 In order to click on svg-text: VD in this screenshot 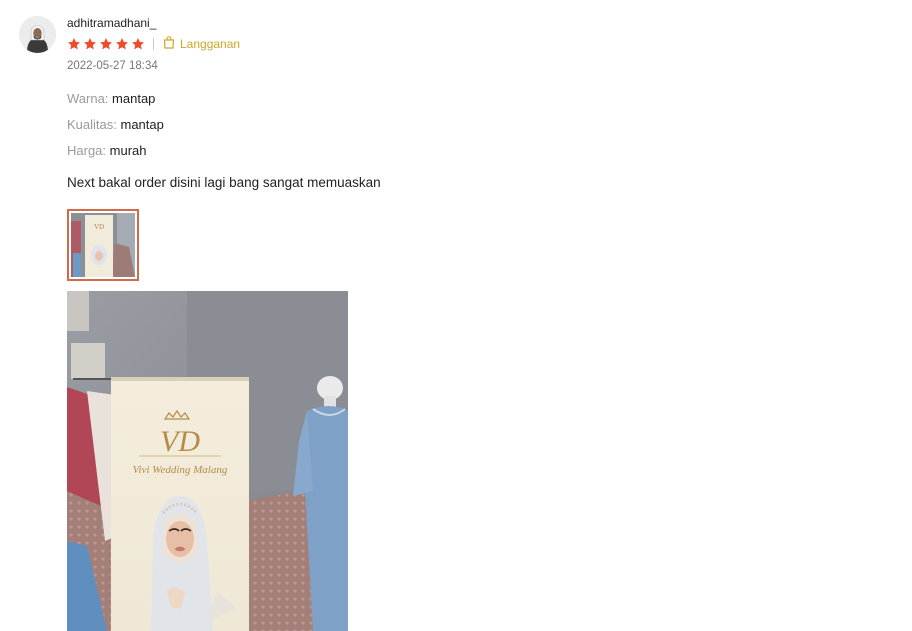, I will do `click(99, 227)`.